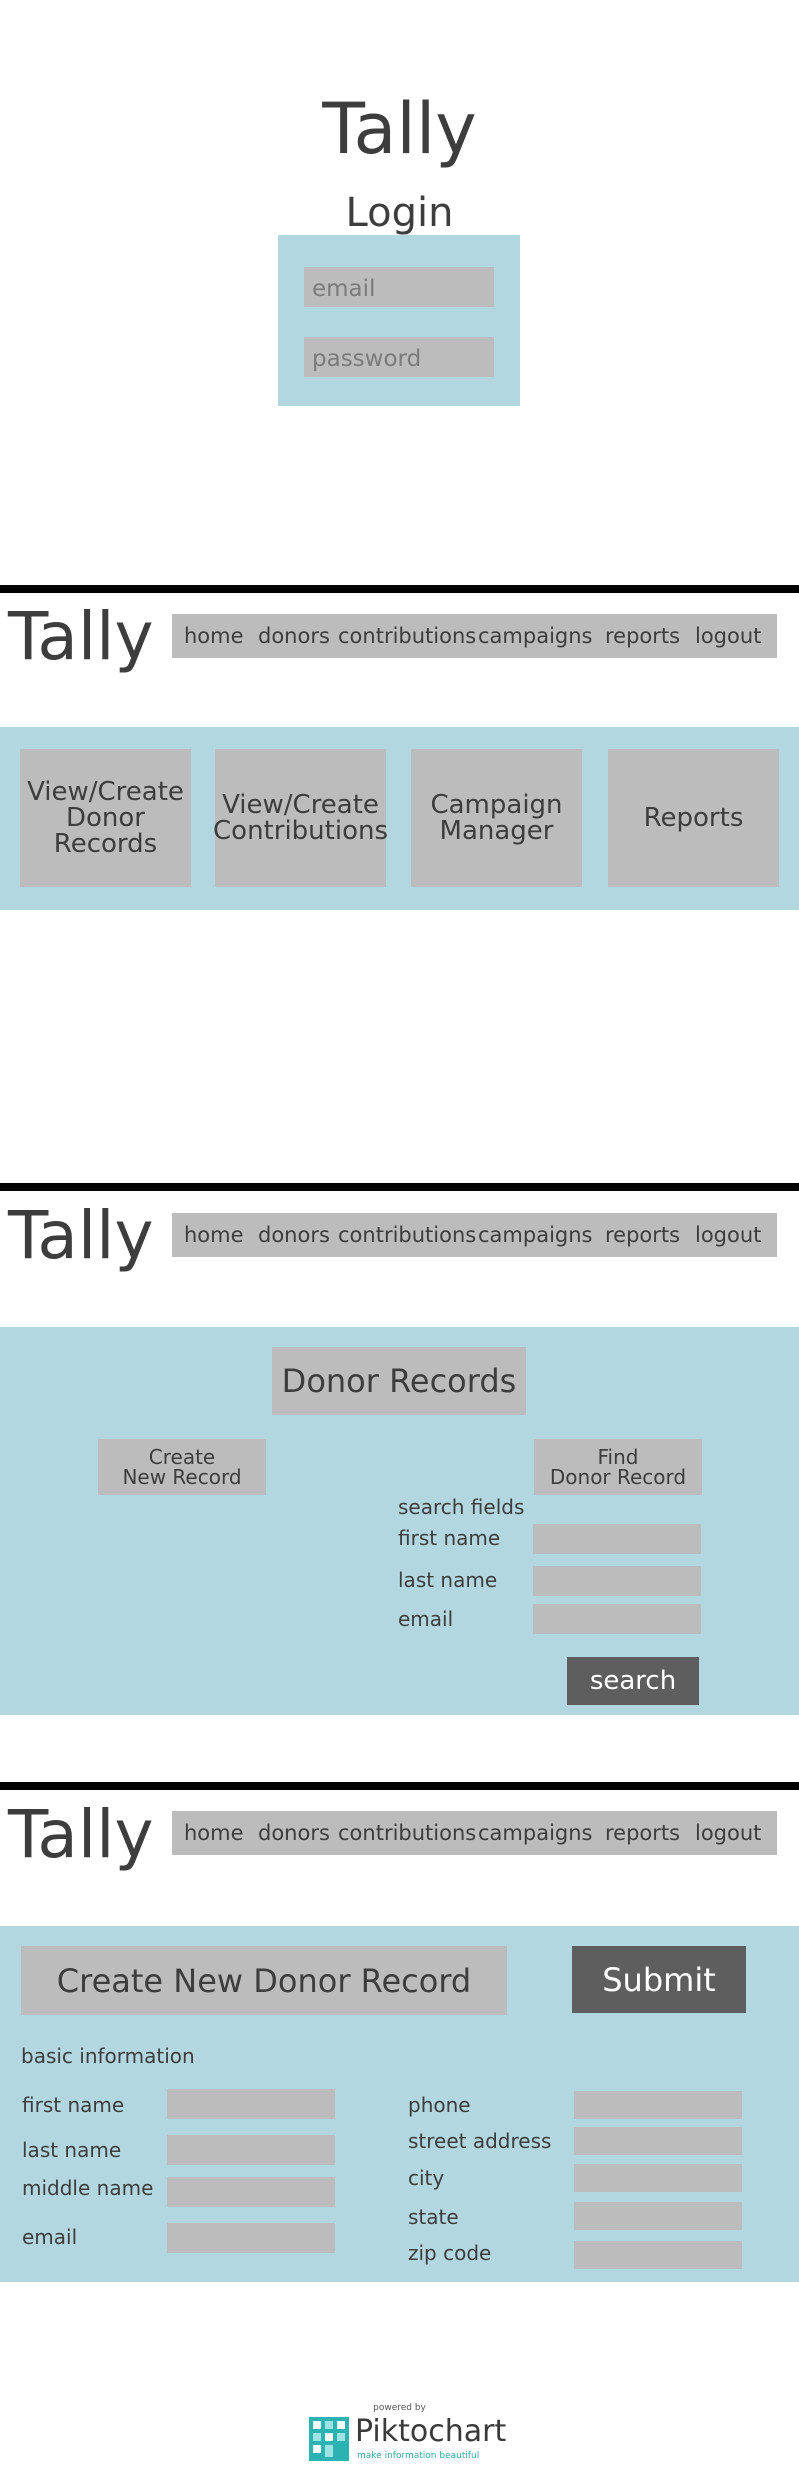 The width and height of the screenshot is (799, 2476). Describe the element at coordinates (300, 831) in the screenshot. I see `tile-contributions-line2: Contributions` at that location.